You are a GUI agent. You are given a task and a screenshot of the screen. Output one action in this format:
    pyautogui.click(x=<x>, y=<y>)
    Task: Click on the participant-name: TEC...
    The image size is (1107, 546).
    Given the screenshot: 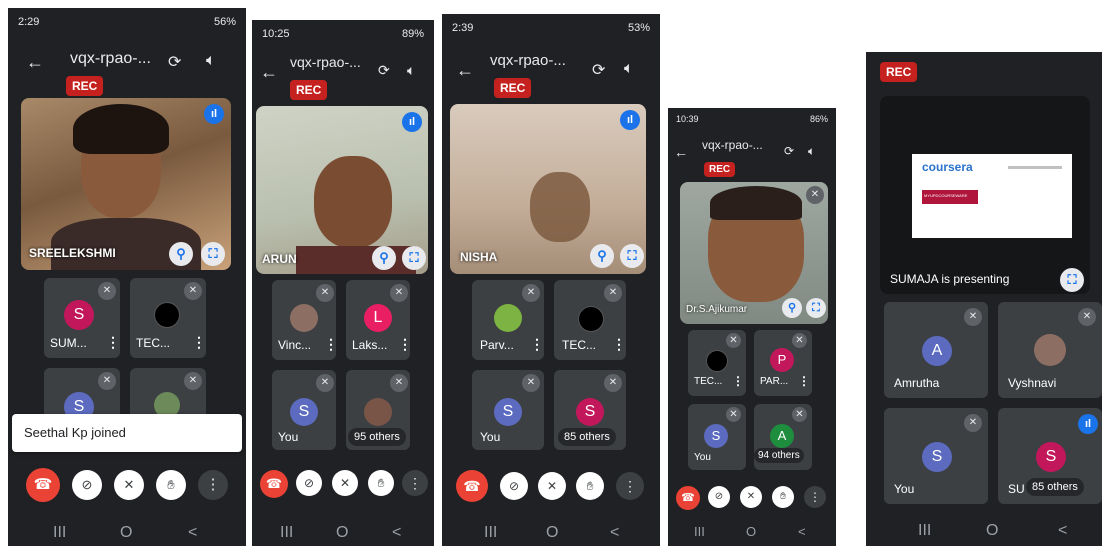 What is the action you would take?
    pyautogui.click(x=579, y=345)
    